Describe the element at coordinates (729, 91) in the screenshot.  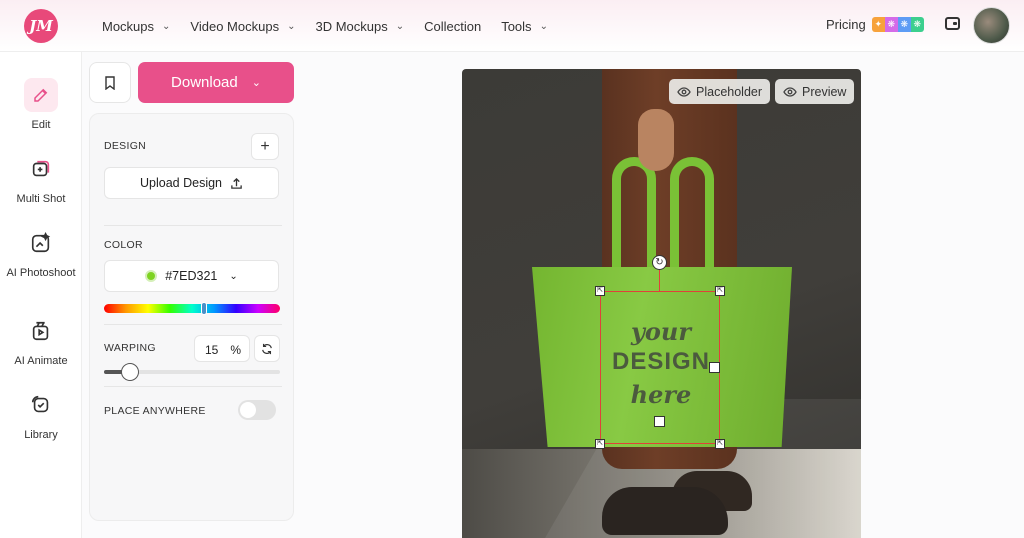
I see `placeholder-label: Placeholder` at that location.